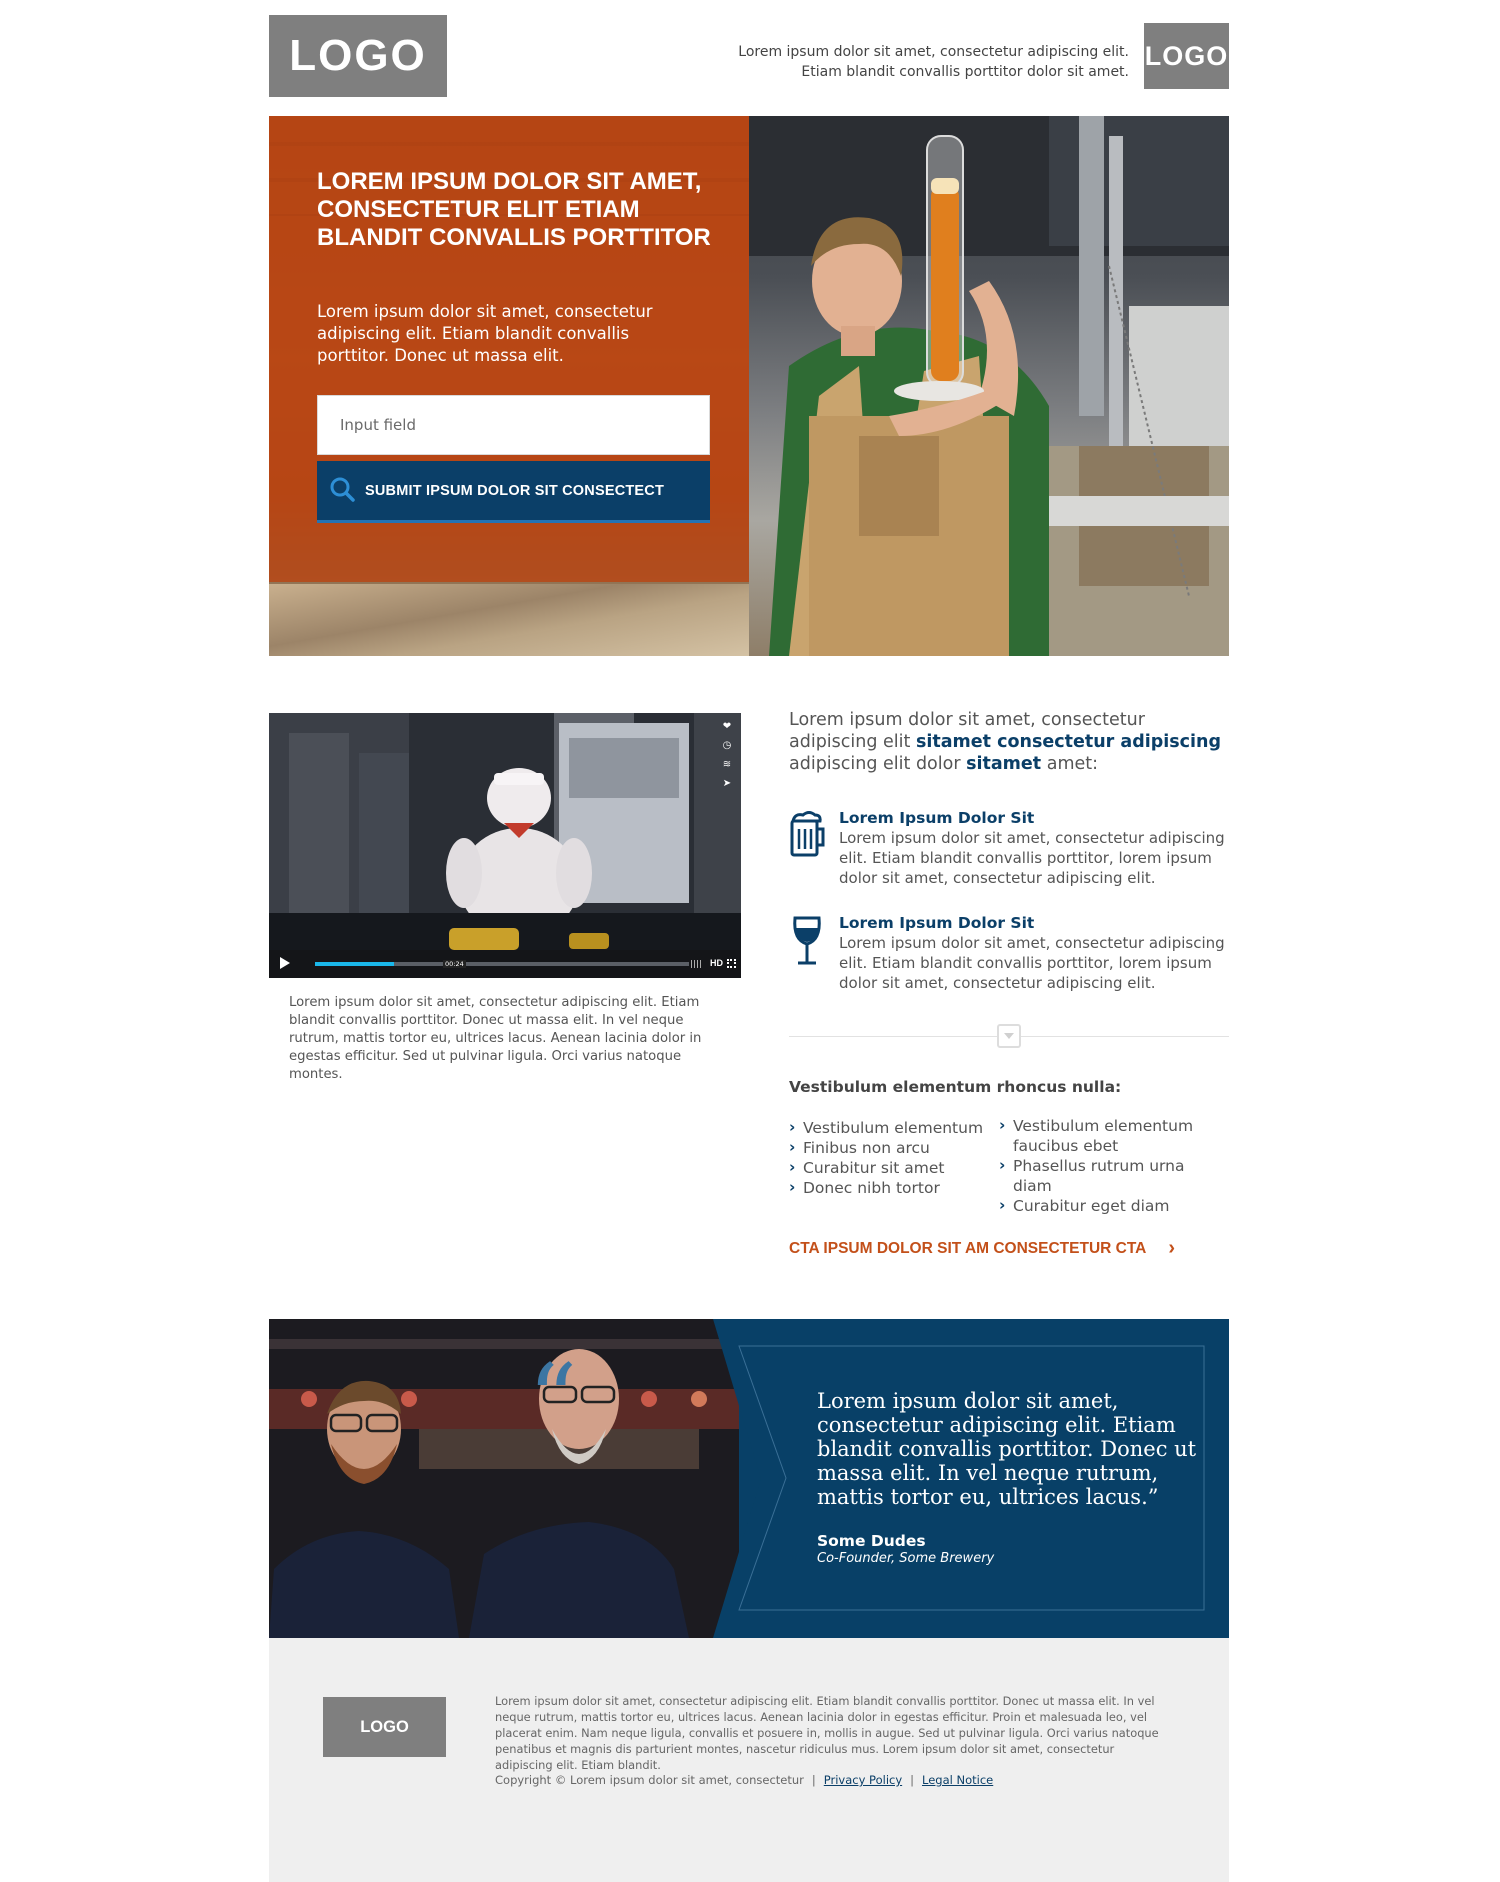 Image resolution: width=1500 pixels, height=1882 pixels. Describe the element at coordinates (384, 1727) in the screenshot. I see `footer-logo: LOGO` at that location.